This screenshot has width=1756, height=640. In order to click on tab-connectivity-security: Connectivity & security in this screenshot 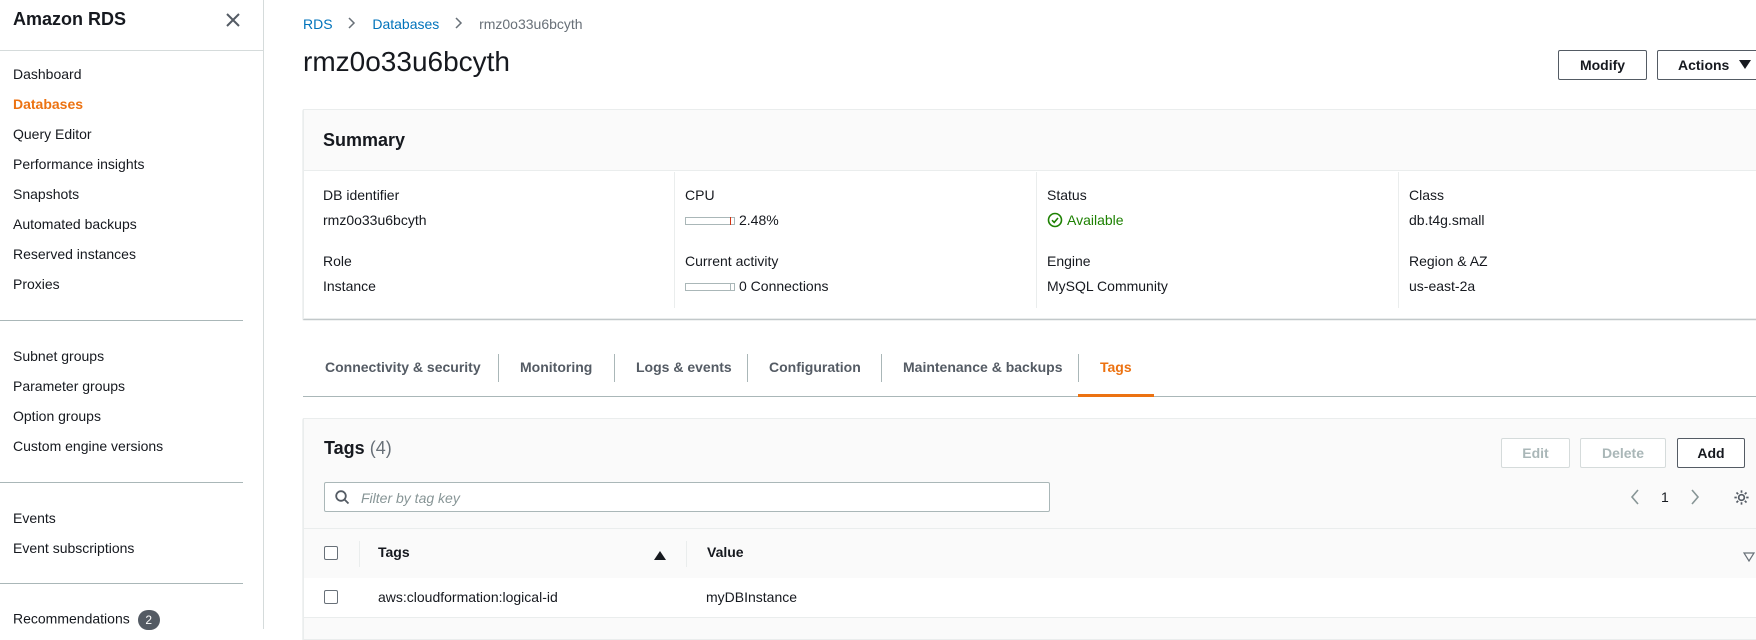, I will do `click(403, 373)`.